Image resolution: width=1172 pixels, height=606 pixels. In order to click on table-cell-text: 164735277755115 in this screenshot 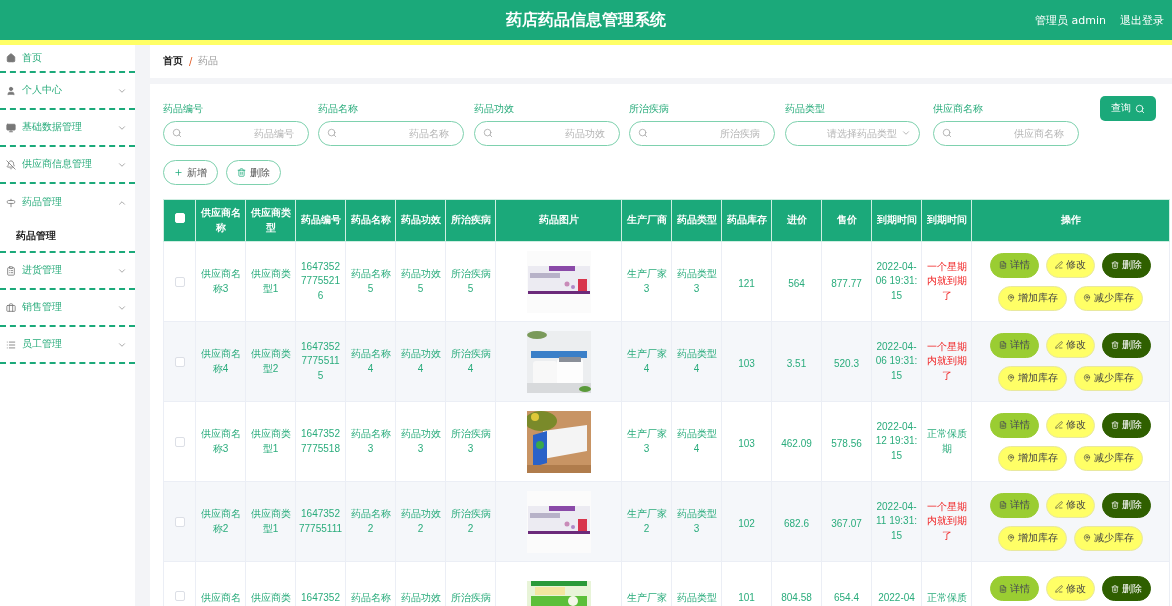, I will do `click(320, 361)`.